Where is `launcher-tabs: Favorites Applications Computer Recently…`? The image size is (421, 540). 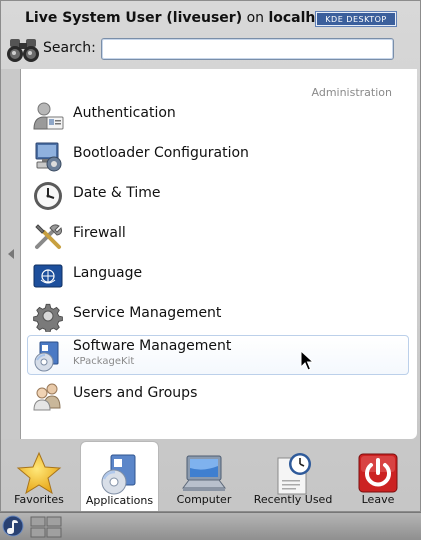
launcher-tabs: Favorites Applications Computer Recently… is located at coordinates (210, 476).